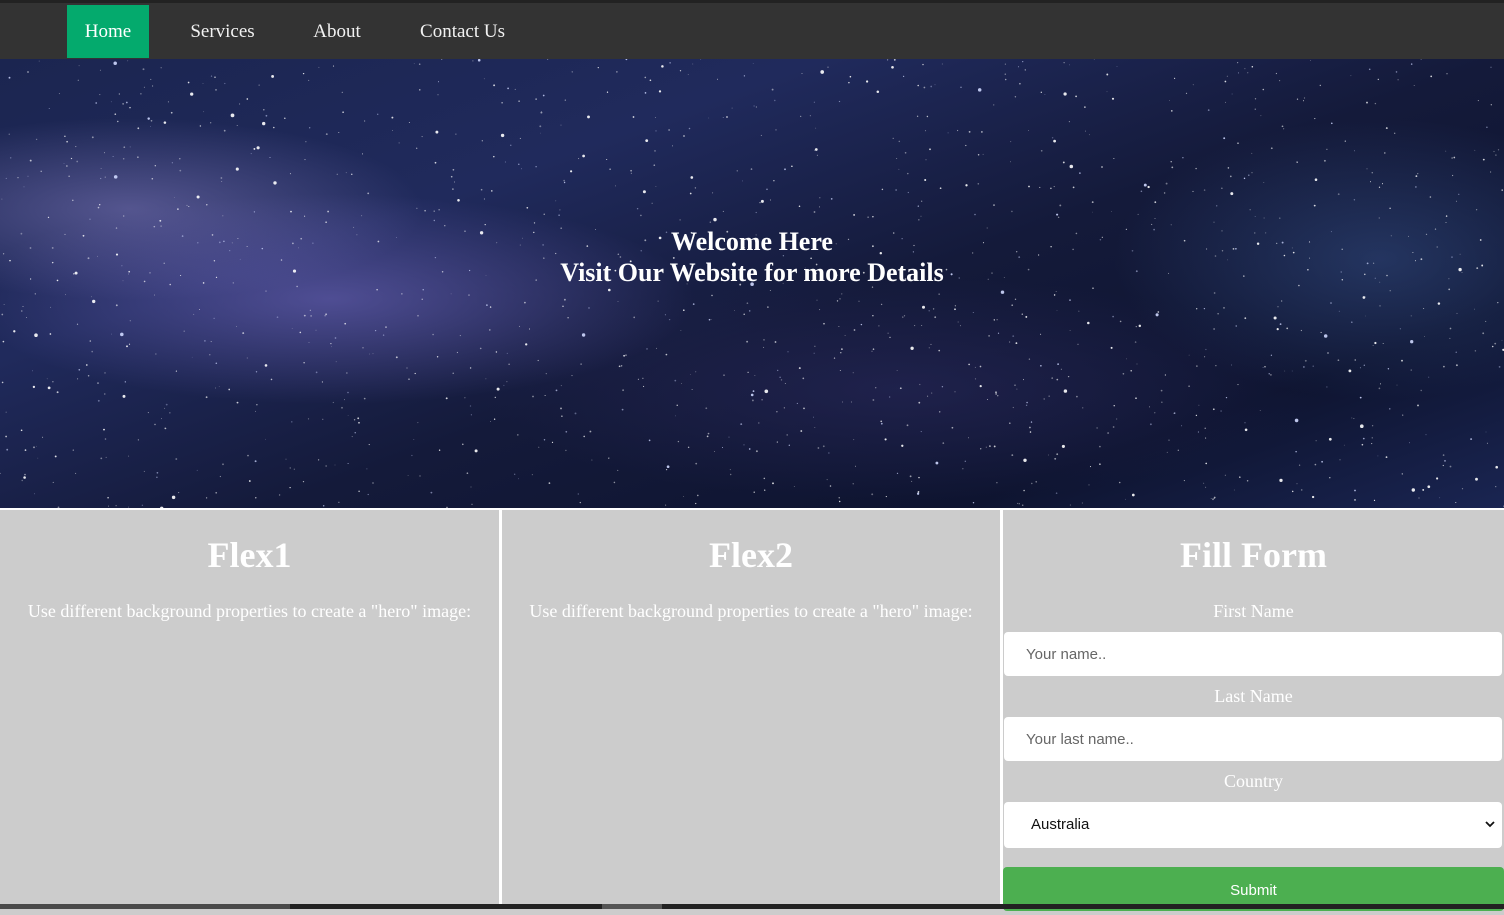 This screenshot has width=1504, height=915. I want to click on nav-contact-link: Contact Us, so click(462, 31).